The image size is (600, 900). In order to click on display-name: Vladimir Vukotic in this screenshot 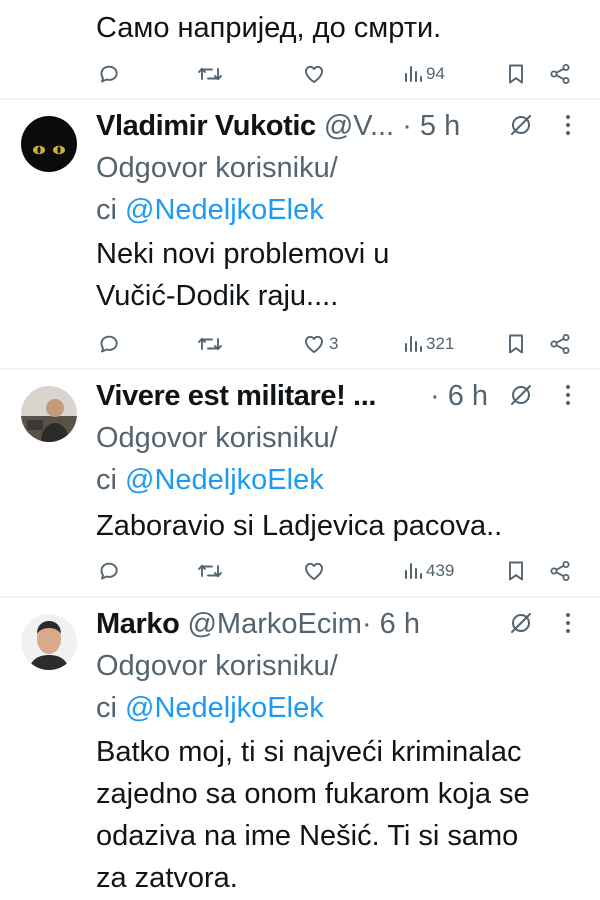, I will do `click(206, 126)`.